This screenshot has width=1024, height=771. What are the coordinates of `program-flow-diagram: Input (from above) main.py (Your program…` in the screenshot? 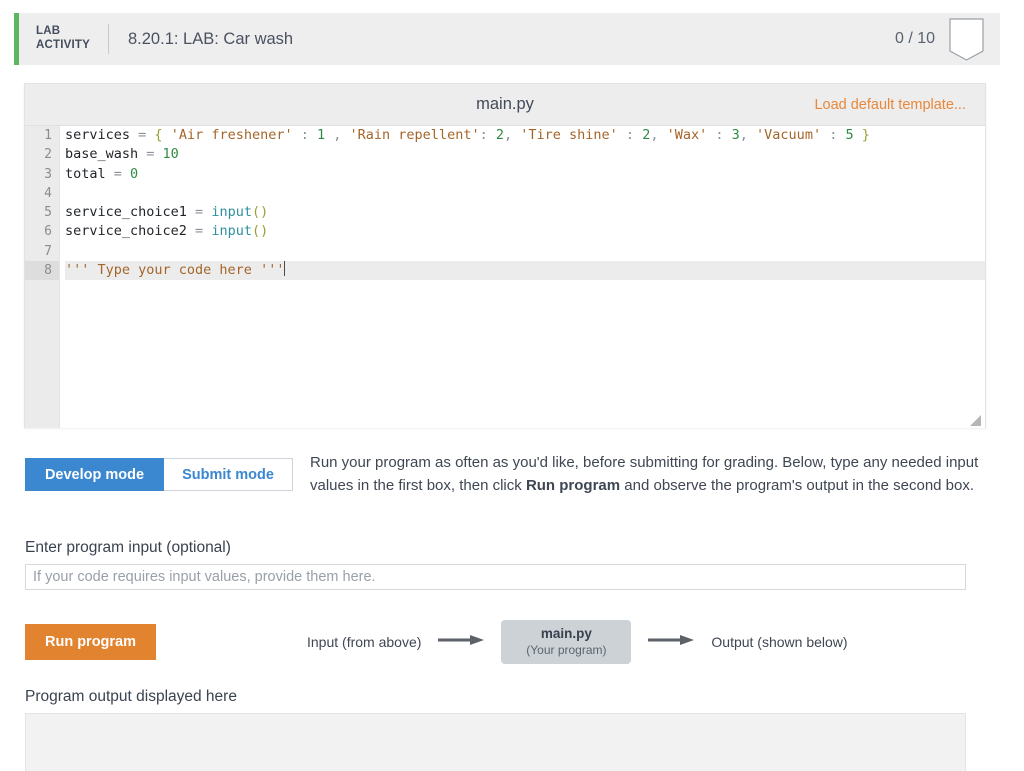 It's located at (577, 642).